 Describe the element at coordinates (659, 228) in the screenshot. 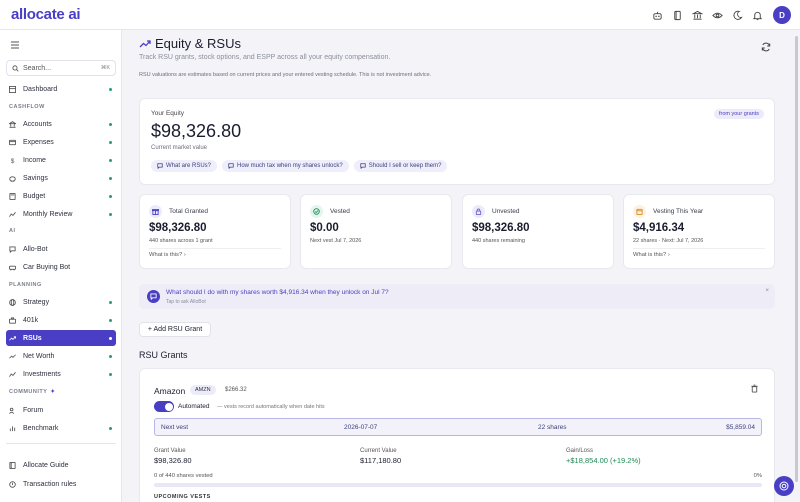

I see `stat-value: $4,916.34` at that location.